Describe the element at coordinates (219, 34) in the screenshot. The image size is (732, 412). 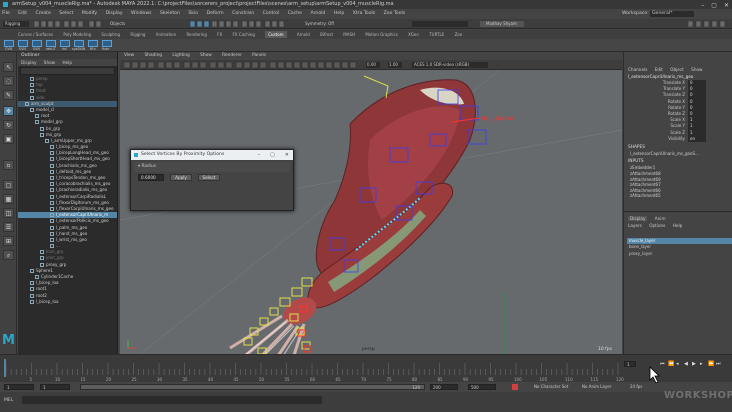
I see `shelf-tab-fx: FX` at that location.